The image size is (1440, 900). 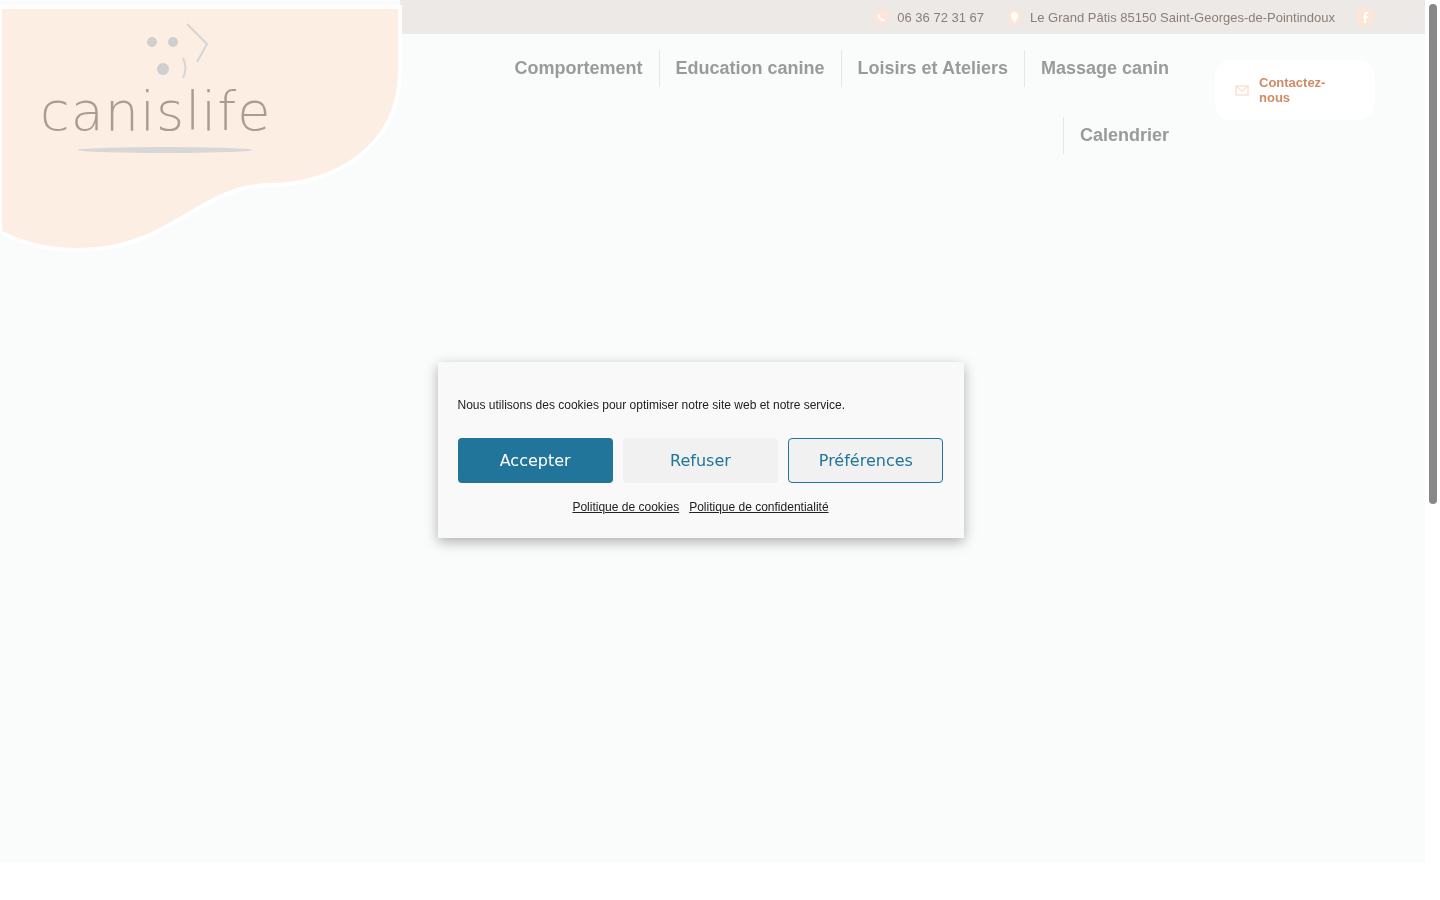 What do you see at coordinates (1104, 68) in the screenshot?
I see `nav-link: Massage canin` at bounding box center [1104, 68].